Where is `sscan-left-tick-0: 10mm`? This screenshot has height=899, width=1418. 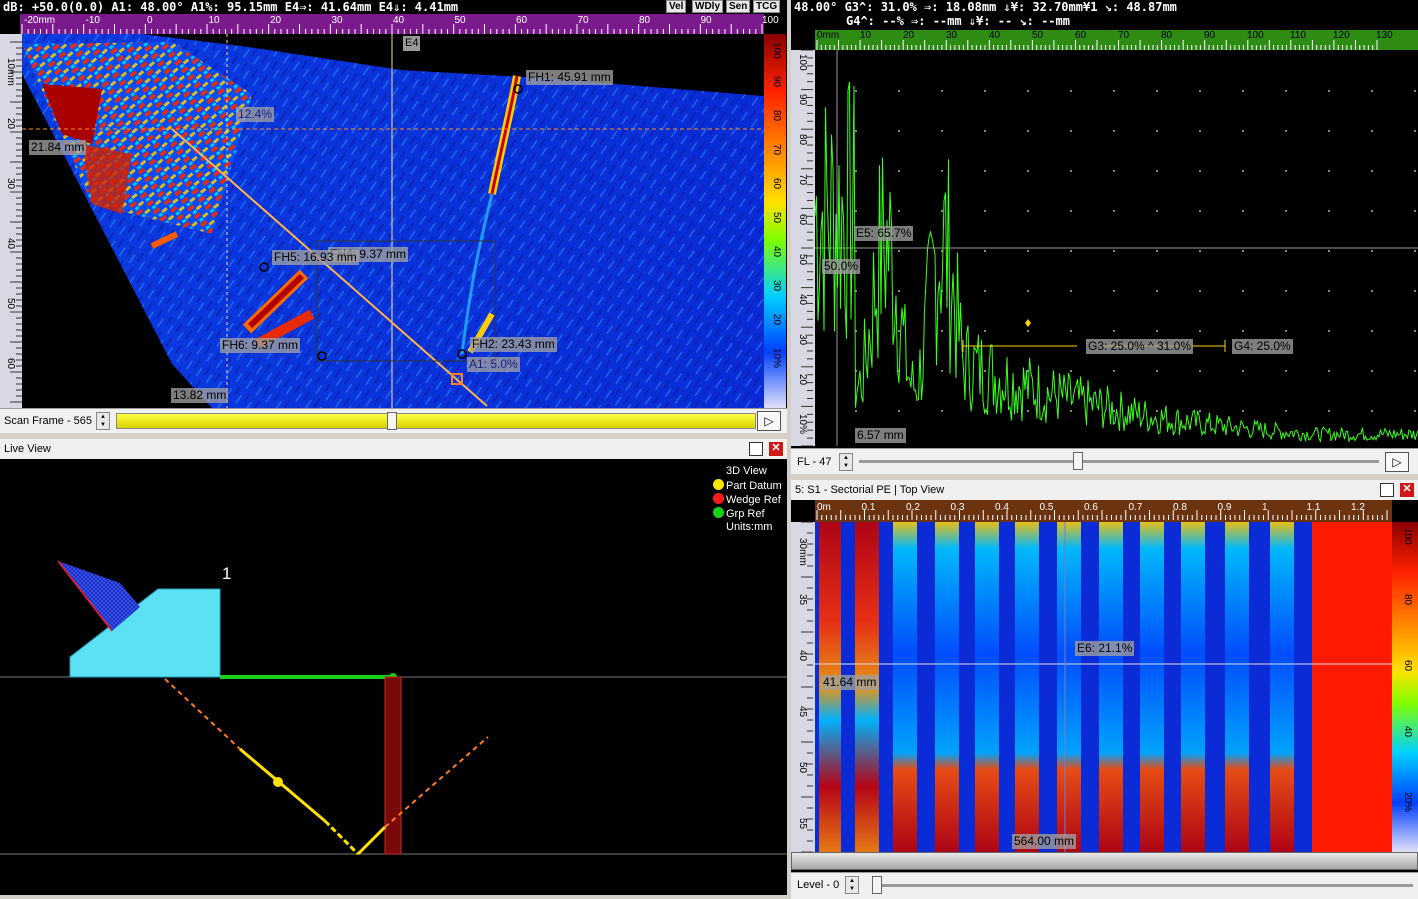
sscan-left-tick-0: 10mm is located at coordinates (10, 72).